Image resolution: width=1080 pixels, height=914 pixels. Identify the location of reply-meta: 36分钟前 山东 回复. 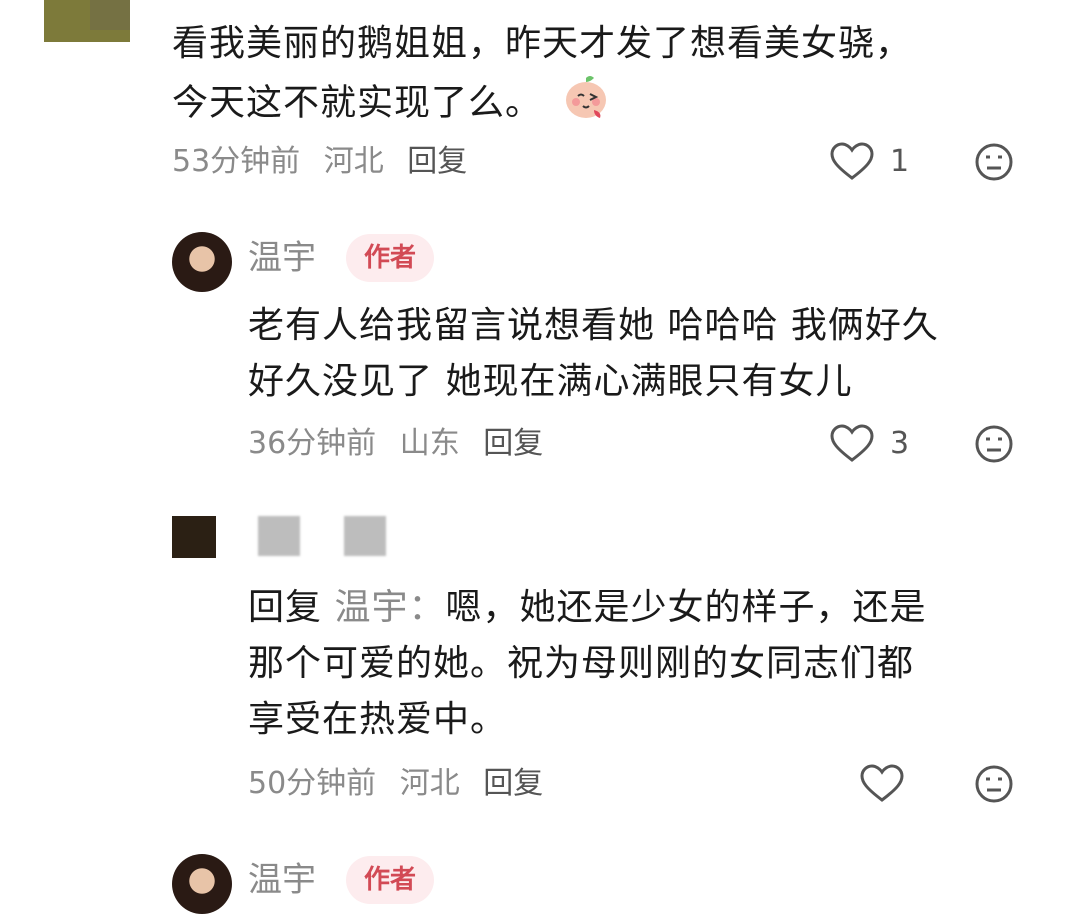
(402, 444).